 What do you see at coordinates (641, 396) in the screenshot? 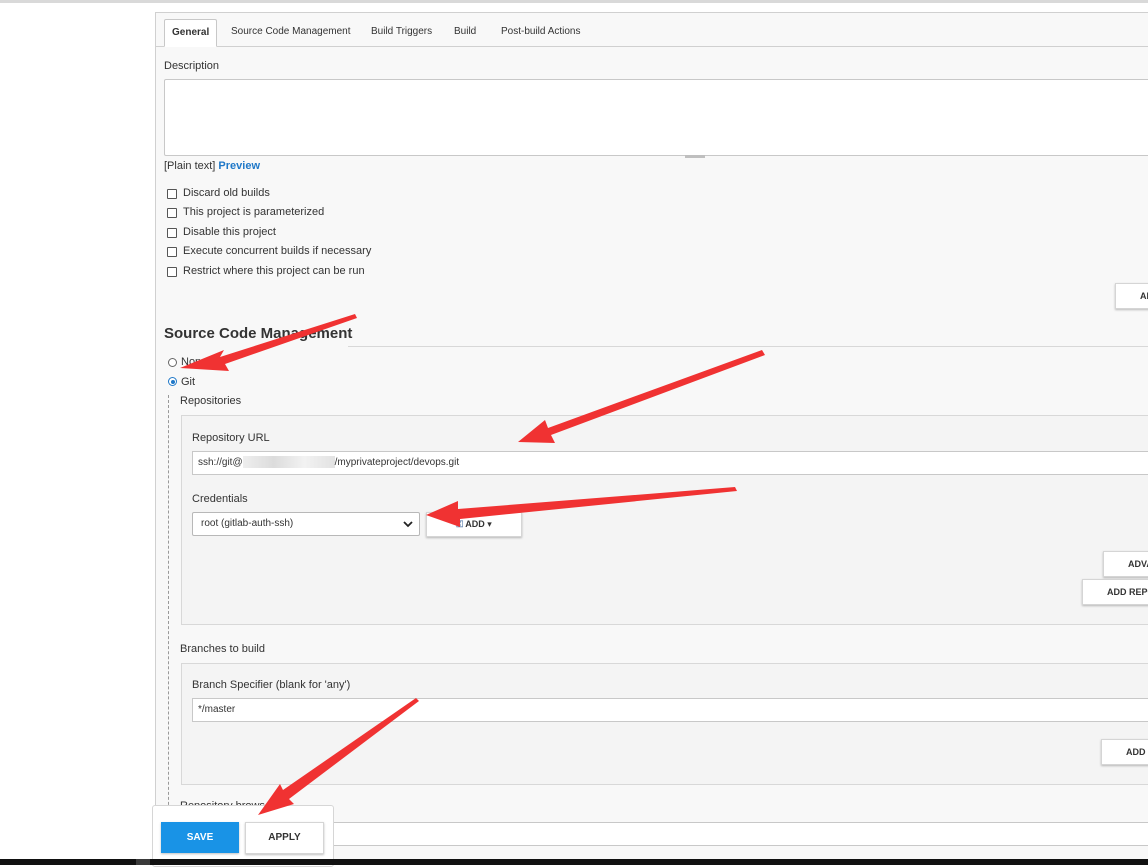
I see `arrow-repo-url` at bounding box center [641, 396].